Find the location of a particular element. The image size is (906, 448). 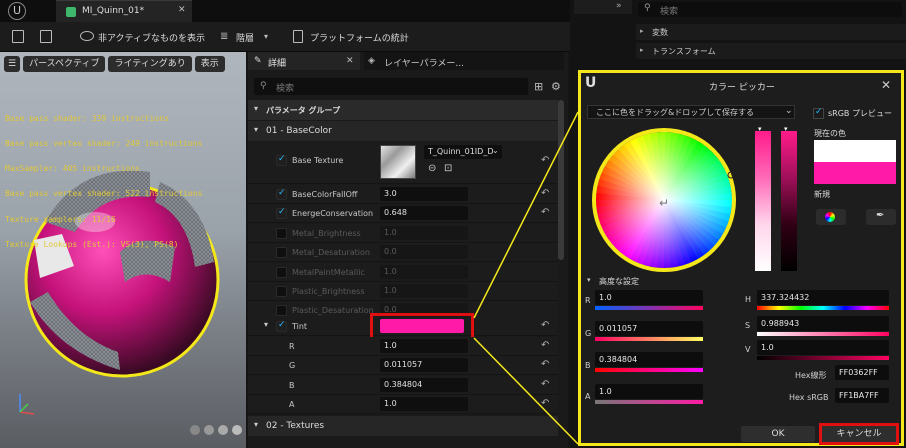

param-value-field: 0.648 is located at coordinates (424, 213).